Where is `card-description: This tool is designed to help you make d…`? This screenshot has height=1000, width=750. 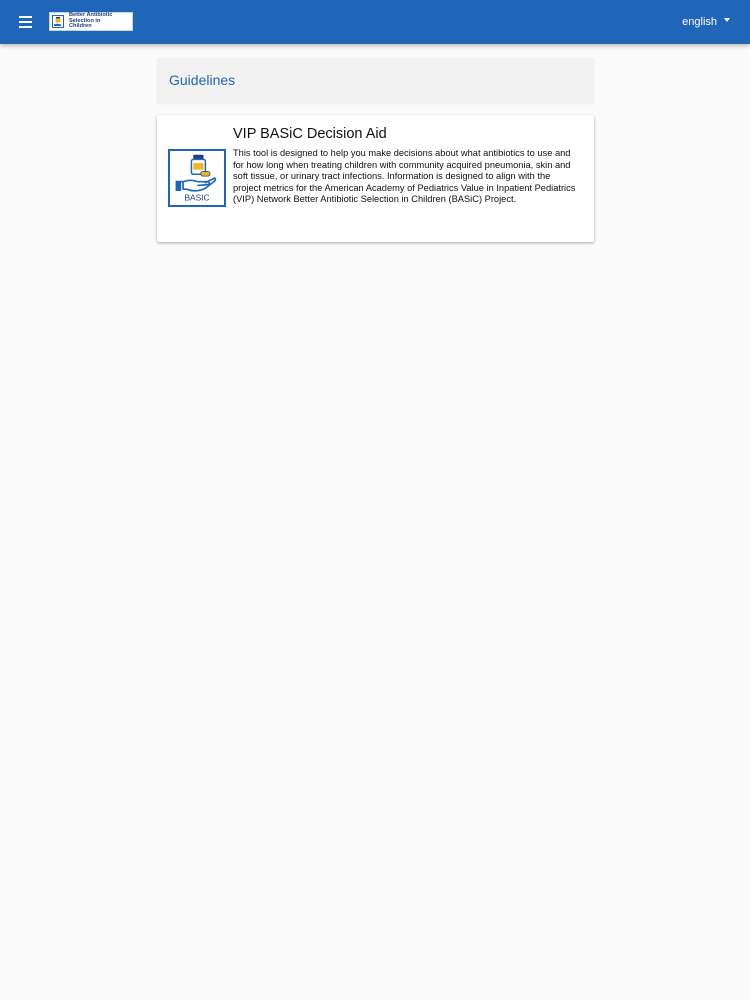 card-description: This tool is designed to help you make d… is located at coordinates (404, 176).